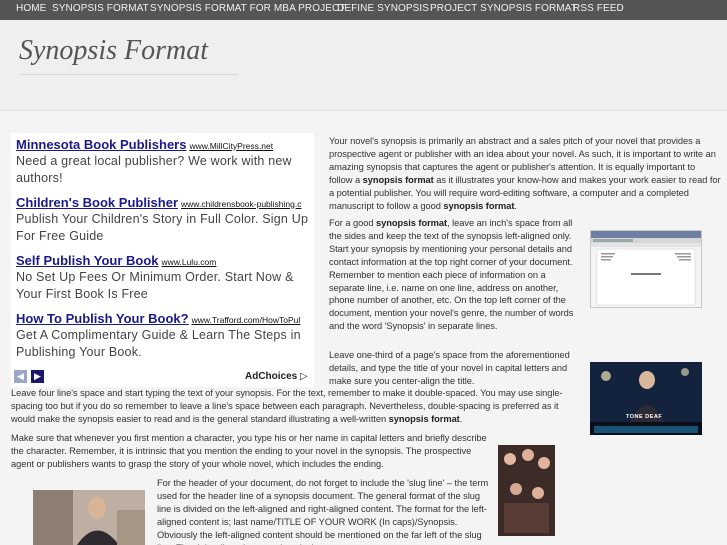 The width and height of the screenshot is (727, 545). I want to click on nav-rss-feed: RSS FEED, so click(598, 8).